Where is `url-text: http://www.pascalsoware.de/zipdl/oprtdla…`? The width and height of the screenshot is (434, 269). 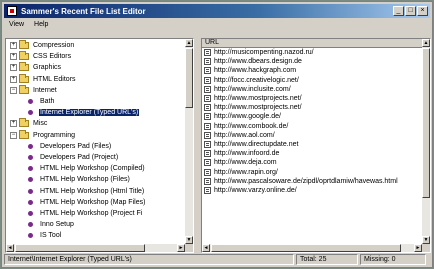
url-text: http://www.pascalsoware.de/zipdl/oprtdla… is located at coordinates (306, 181).